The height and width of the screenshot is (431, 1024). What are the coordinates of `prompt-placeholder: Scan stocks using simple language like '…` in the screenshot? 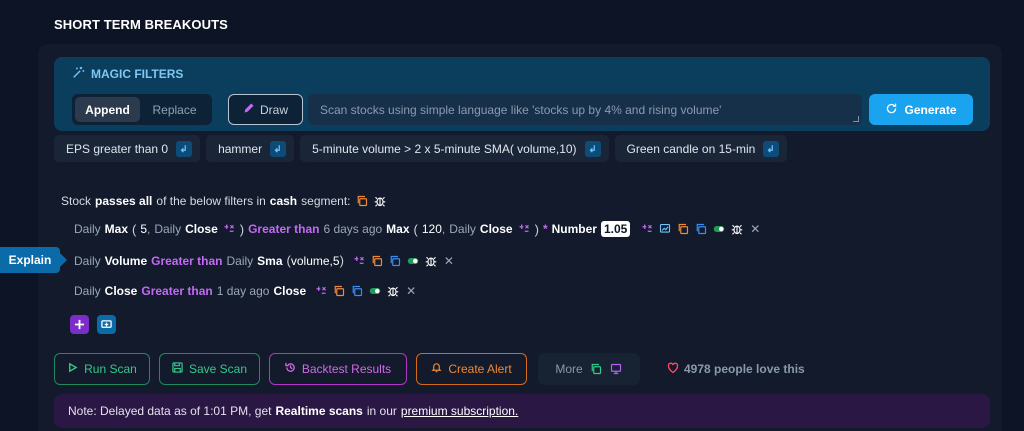 It's located at (521, 109).